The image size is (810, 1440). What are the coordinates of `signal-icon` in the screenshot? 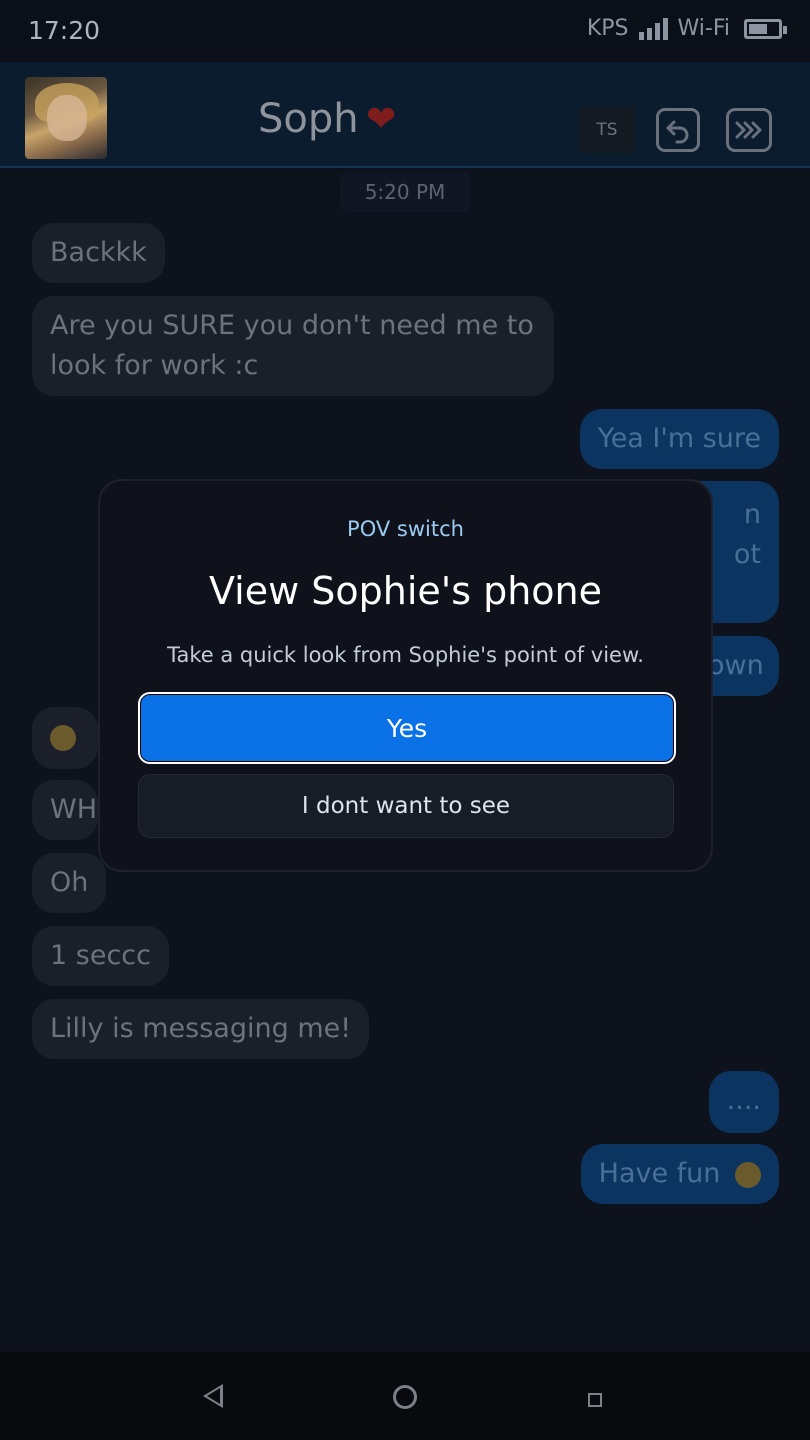 It's located at (653, 28).